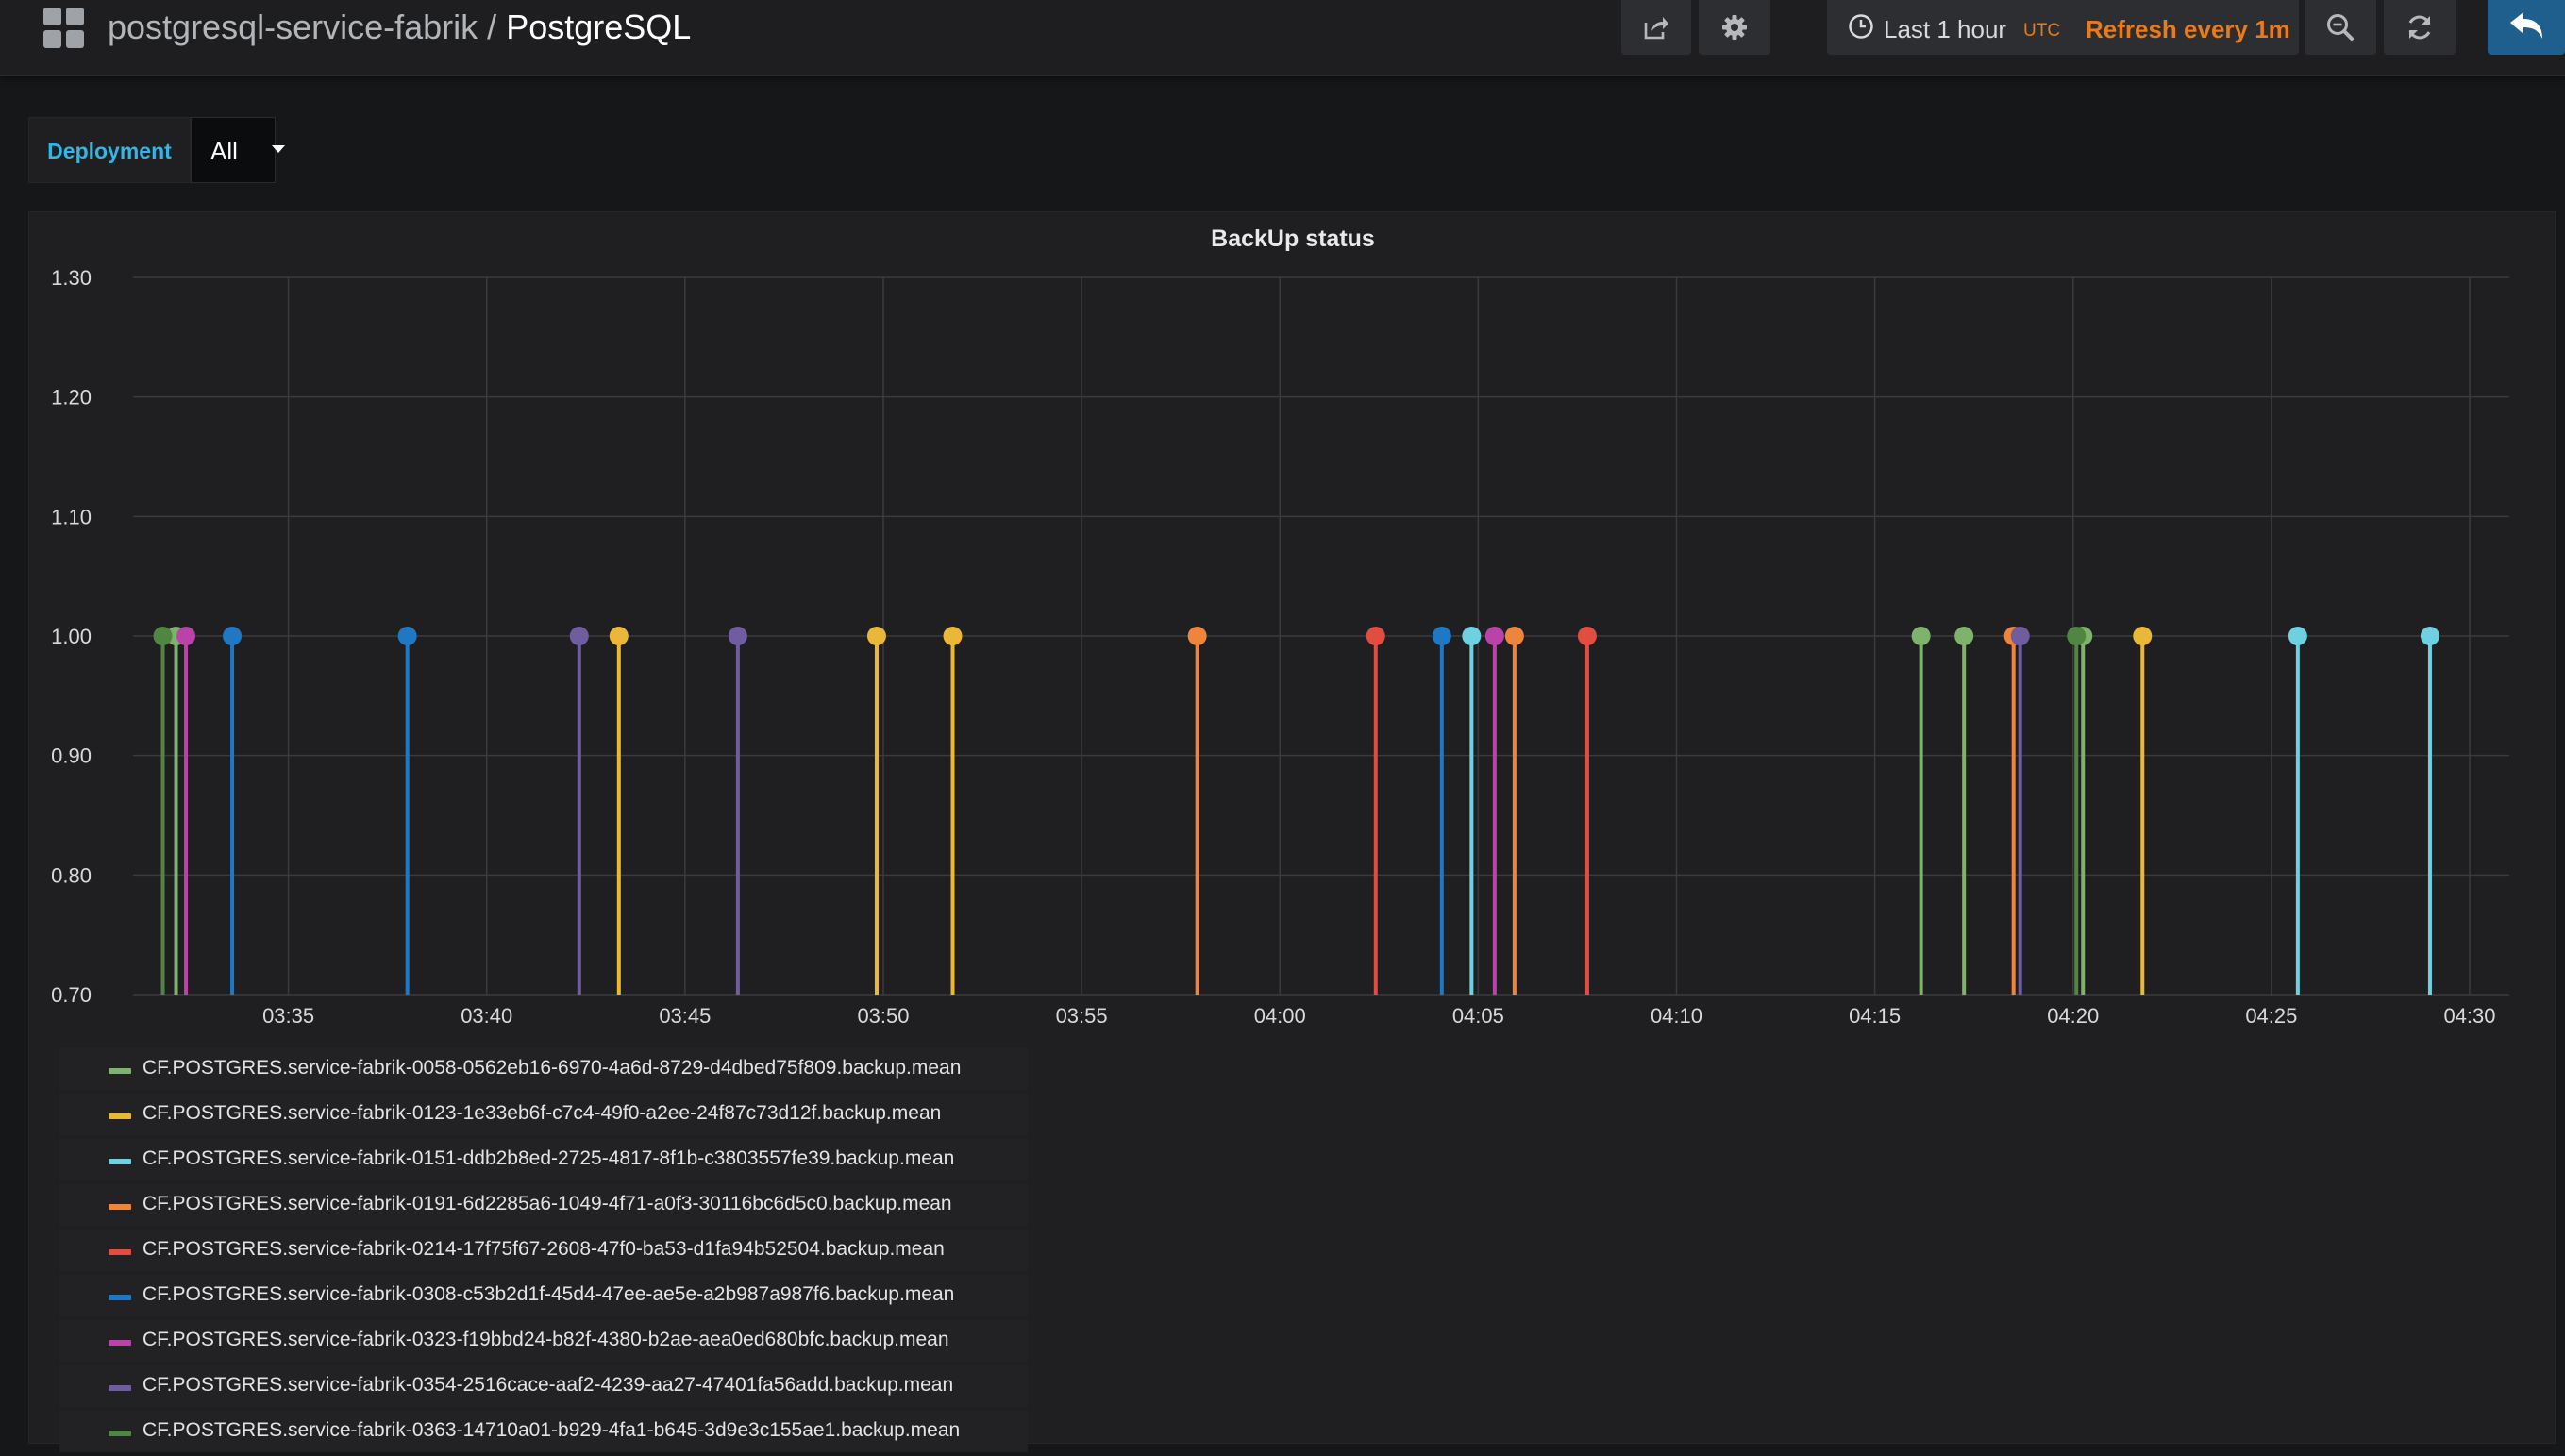 Image resolution: width=2565 pixels, height=1456 pixels. Describe the element at coordinates (883, 1016) in the screenshot. I see `x-tick-label: 03:50` at that location.